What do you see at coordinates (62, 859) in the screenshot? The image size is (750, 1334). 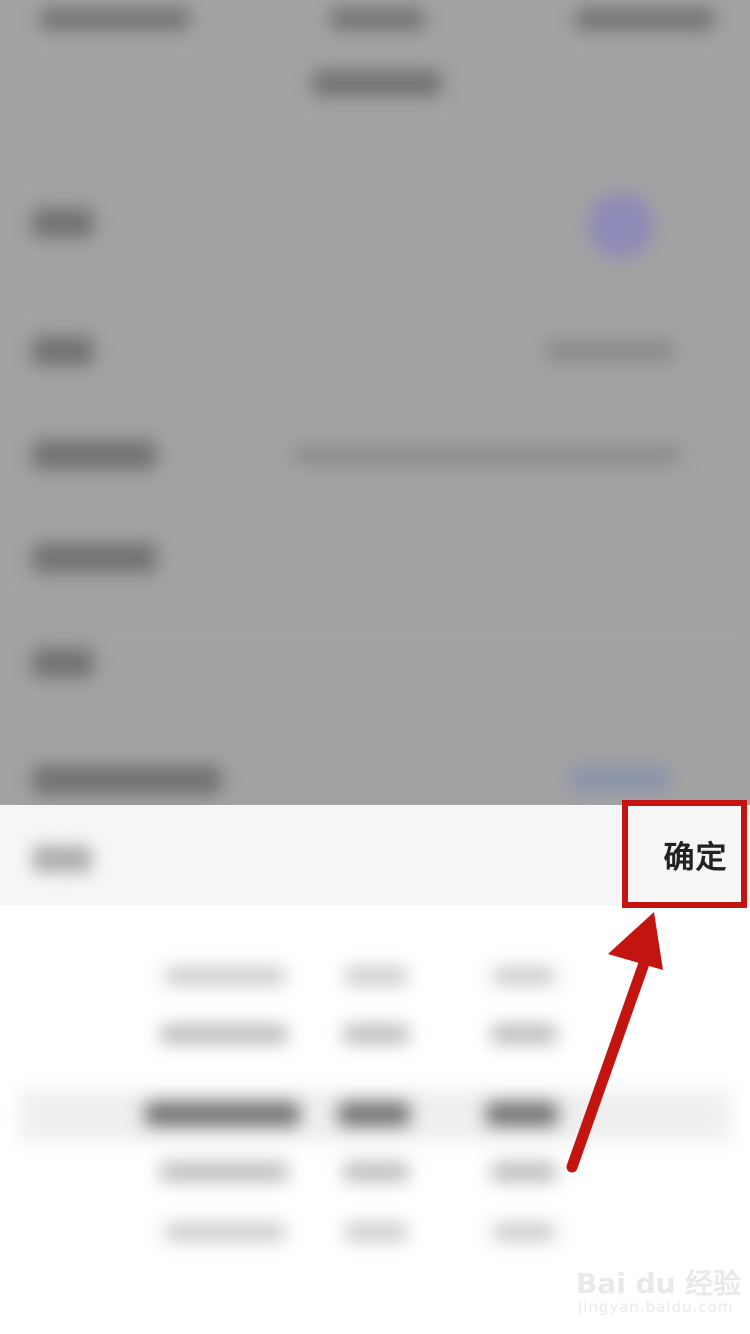 I see `cancel-button` at bounding box center [62, 859].